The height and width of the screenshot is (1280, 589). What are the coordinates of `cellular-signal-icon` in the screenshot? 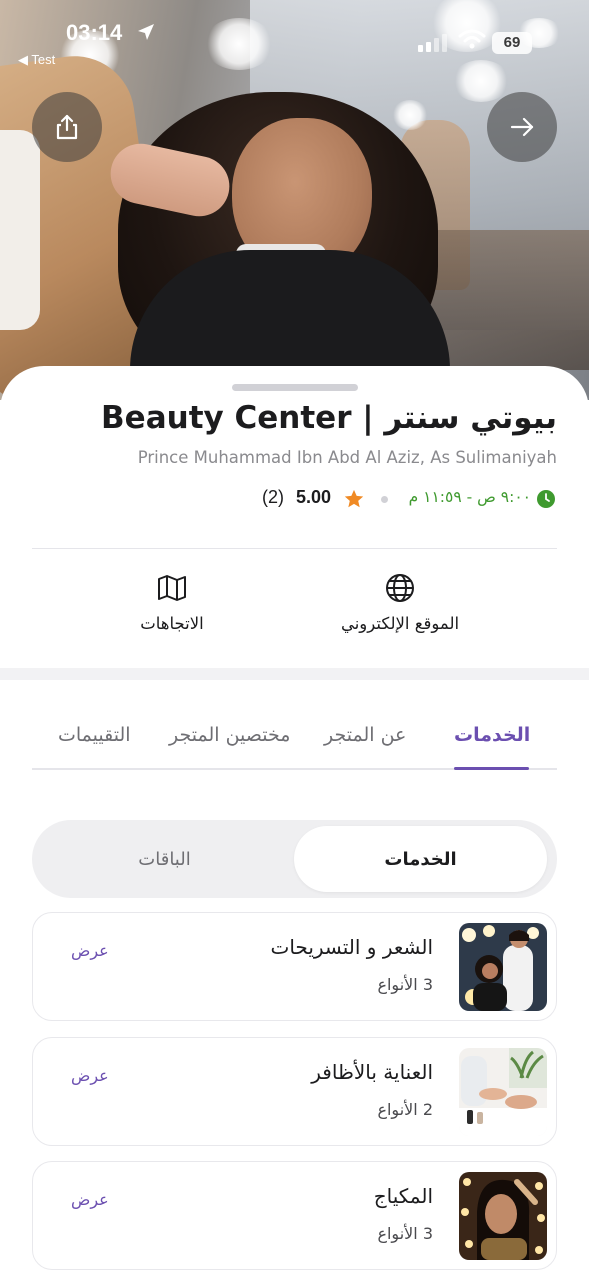 It's located at (432, 43).